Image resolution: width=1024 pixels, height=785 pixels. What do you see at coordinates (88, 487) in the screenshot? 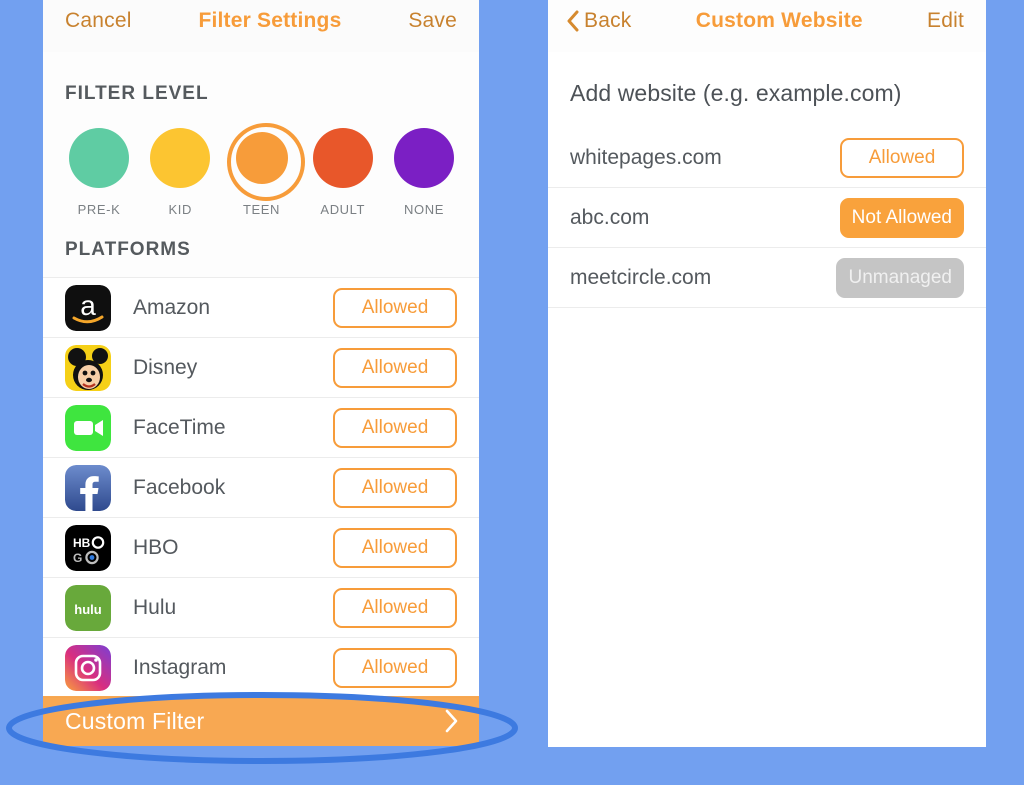
I see `facebook-icon` at bounding box center [88, 487].